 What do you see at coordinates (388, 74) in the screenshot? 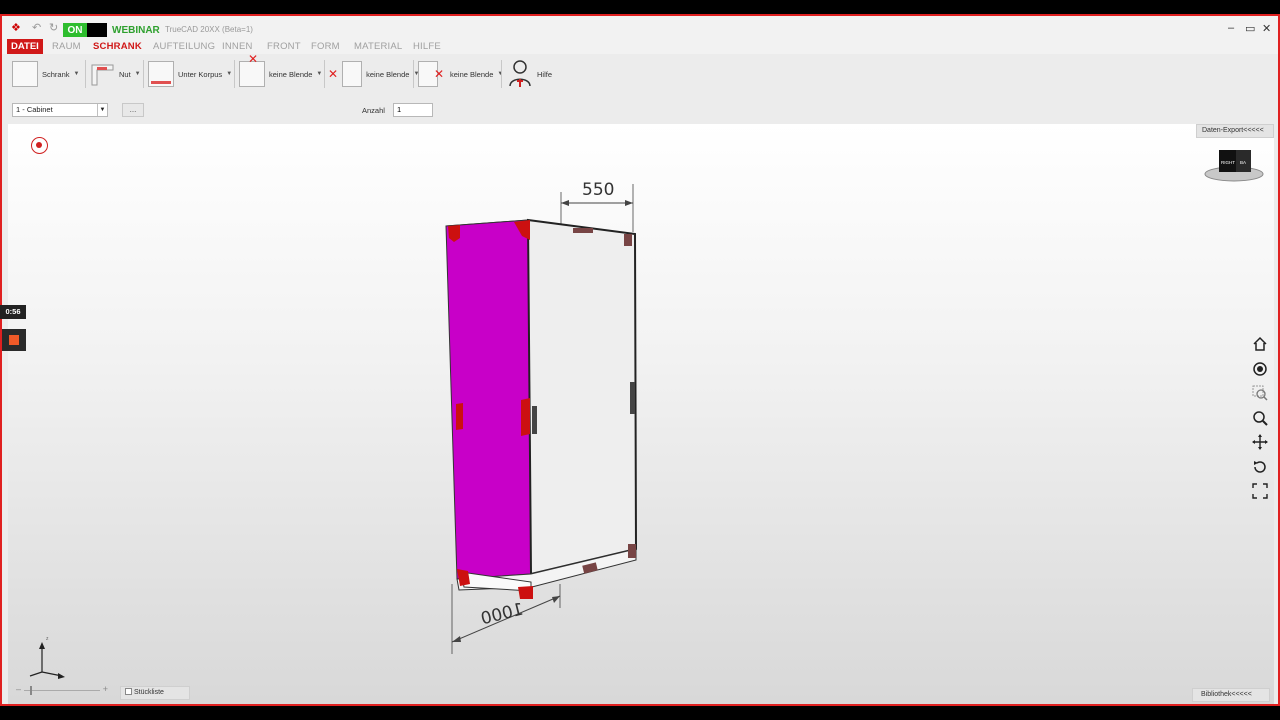
I see `blende-left-label: keine Blende` at bounding box center [388, 74].